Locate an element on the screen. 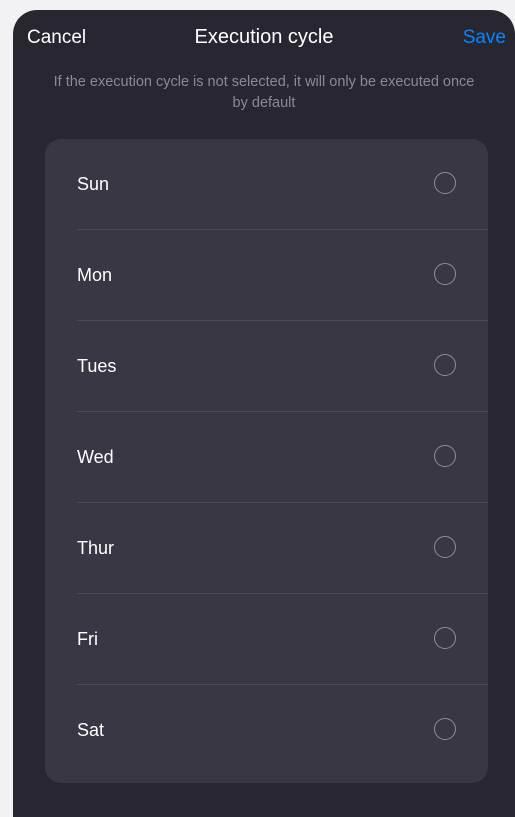 The image size is (515, 817). day-label: Wed is located at coordinates (95, 457).